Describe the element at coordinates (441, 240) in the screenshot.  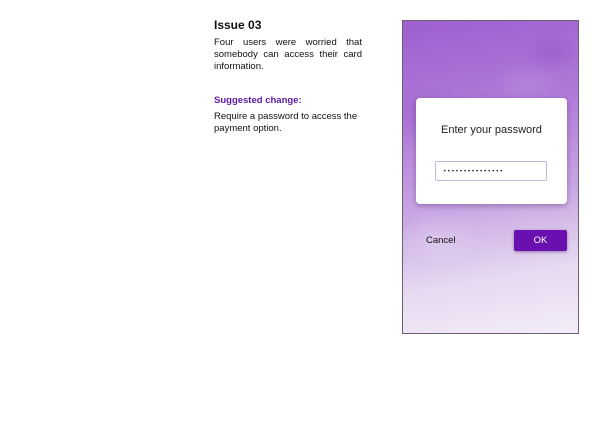
I see `cancel-button: Cancel` at that location.